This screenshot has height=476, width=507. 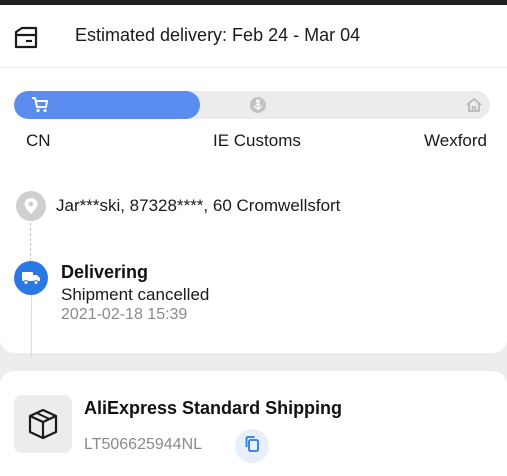 I want to click on location-pin-icon, so click(x=31, y=206).